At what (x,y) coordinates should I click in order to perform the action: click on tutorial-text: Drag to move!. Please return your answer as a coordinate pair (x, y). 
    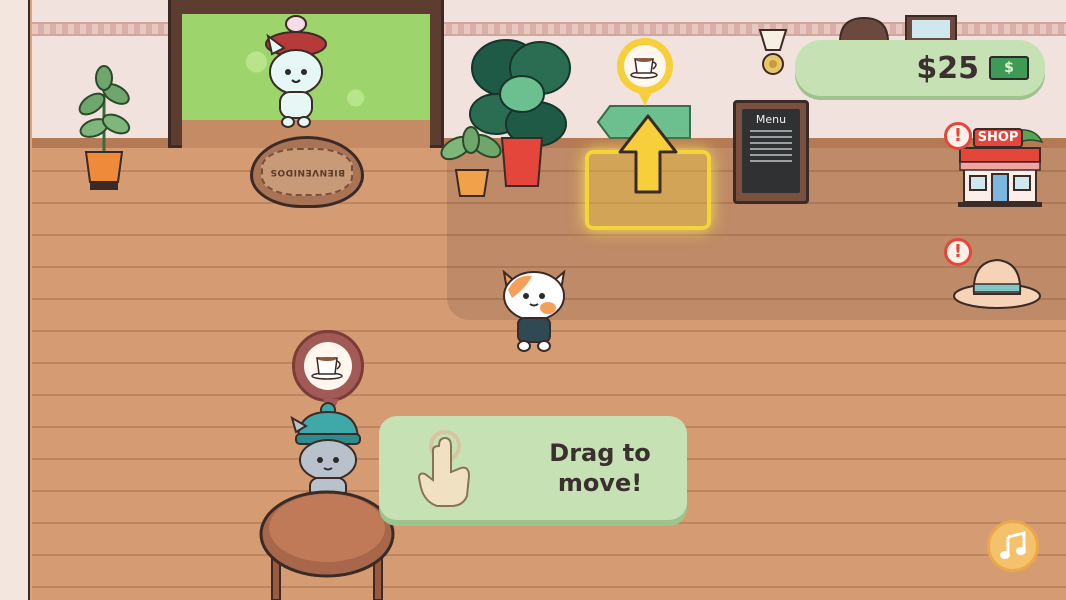
    Looking at the image, I should click on (600, 468).